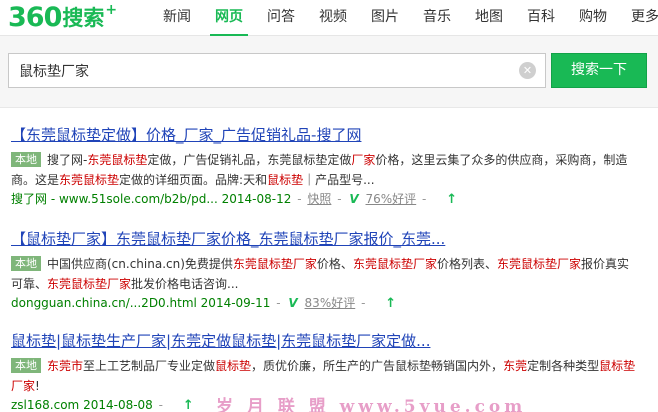 This screenshot has height=412, width=658. What do you see at coordinates (235, 303) in the screenshot?
I see `result-date: 2014-09-11` at bounding box center [235, 303].